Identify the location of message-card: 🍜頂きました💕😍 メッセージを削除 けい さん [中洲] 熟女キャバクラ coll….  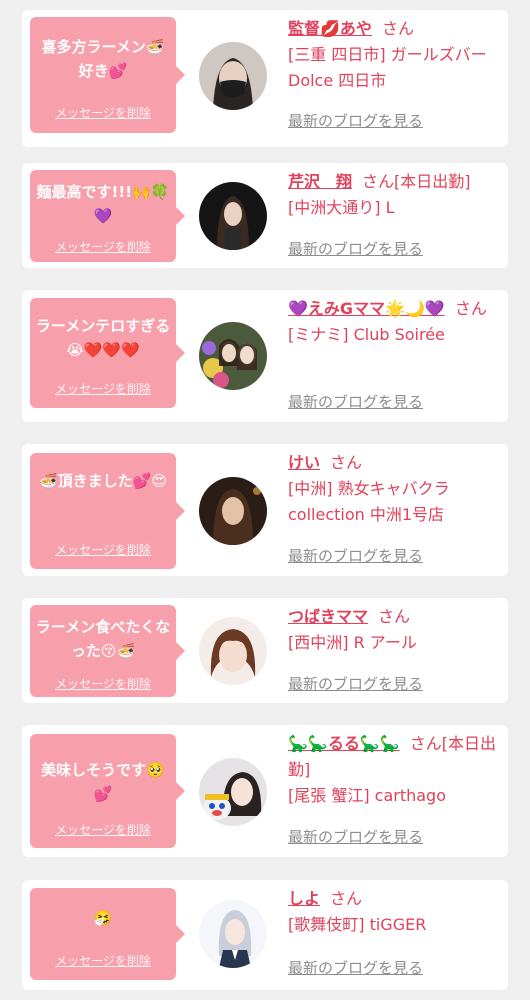
(265, 510).